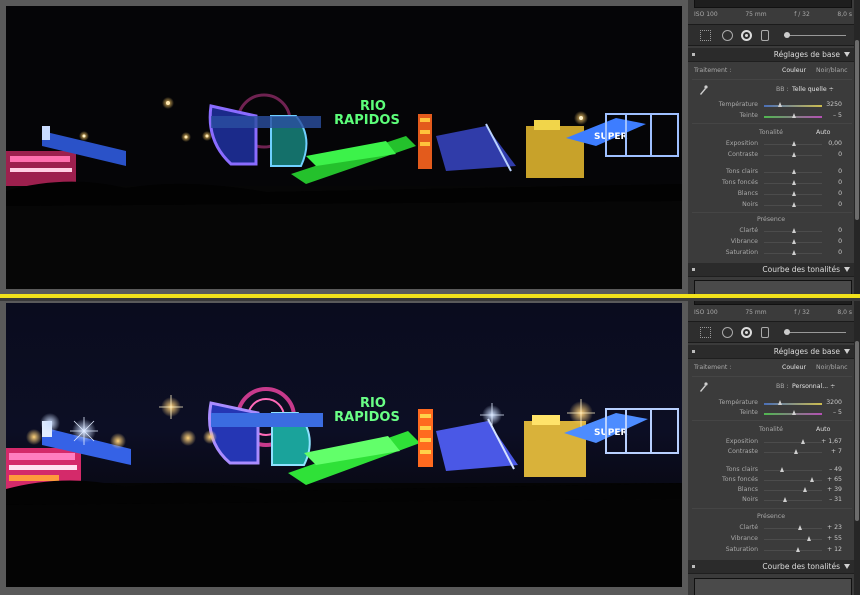  I want to click on exposure-knob, so click(794, 143).